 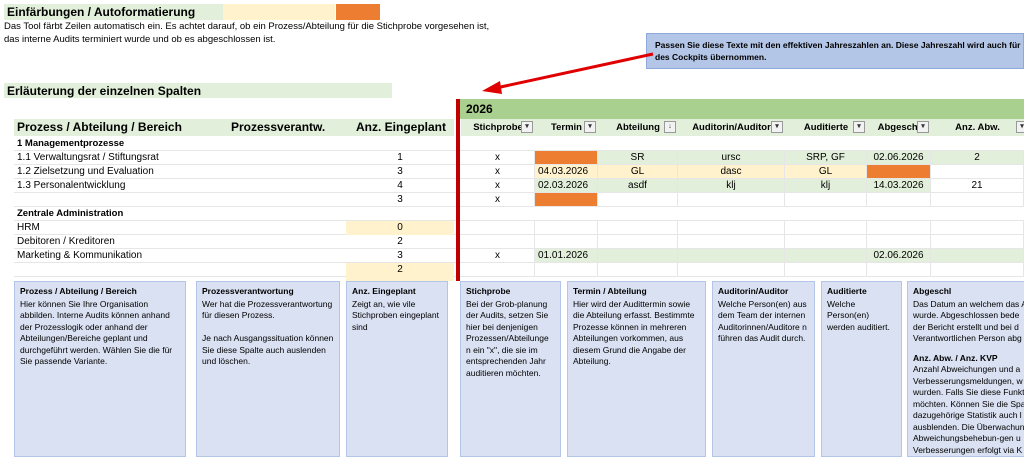 I want to click on explanation-title: Prozess / Abteilung / Bereich, so click(x=78, y=291).